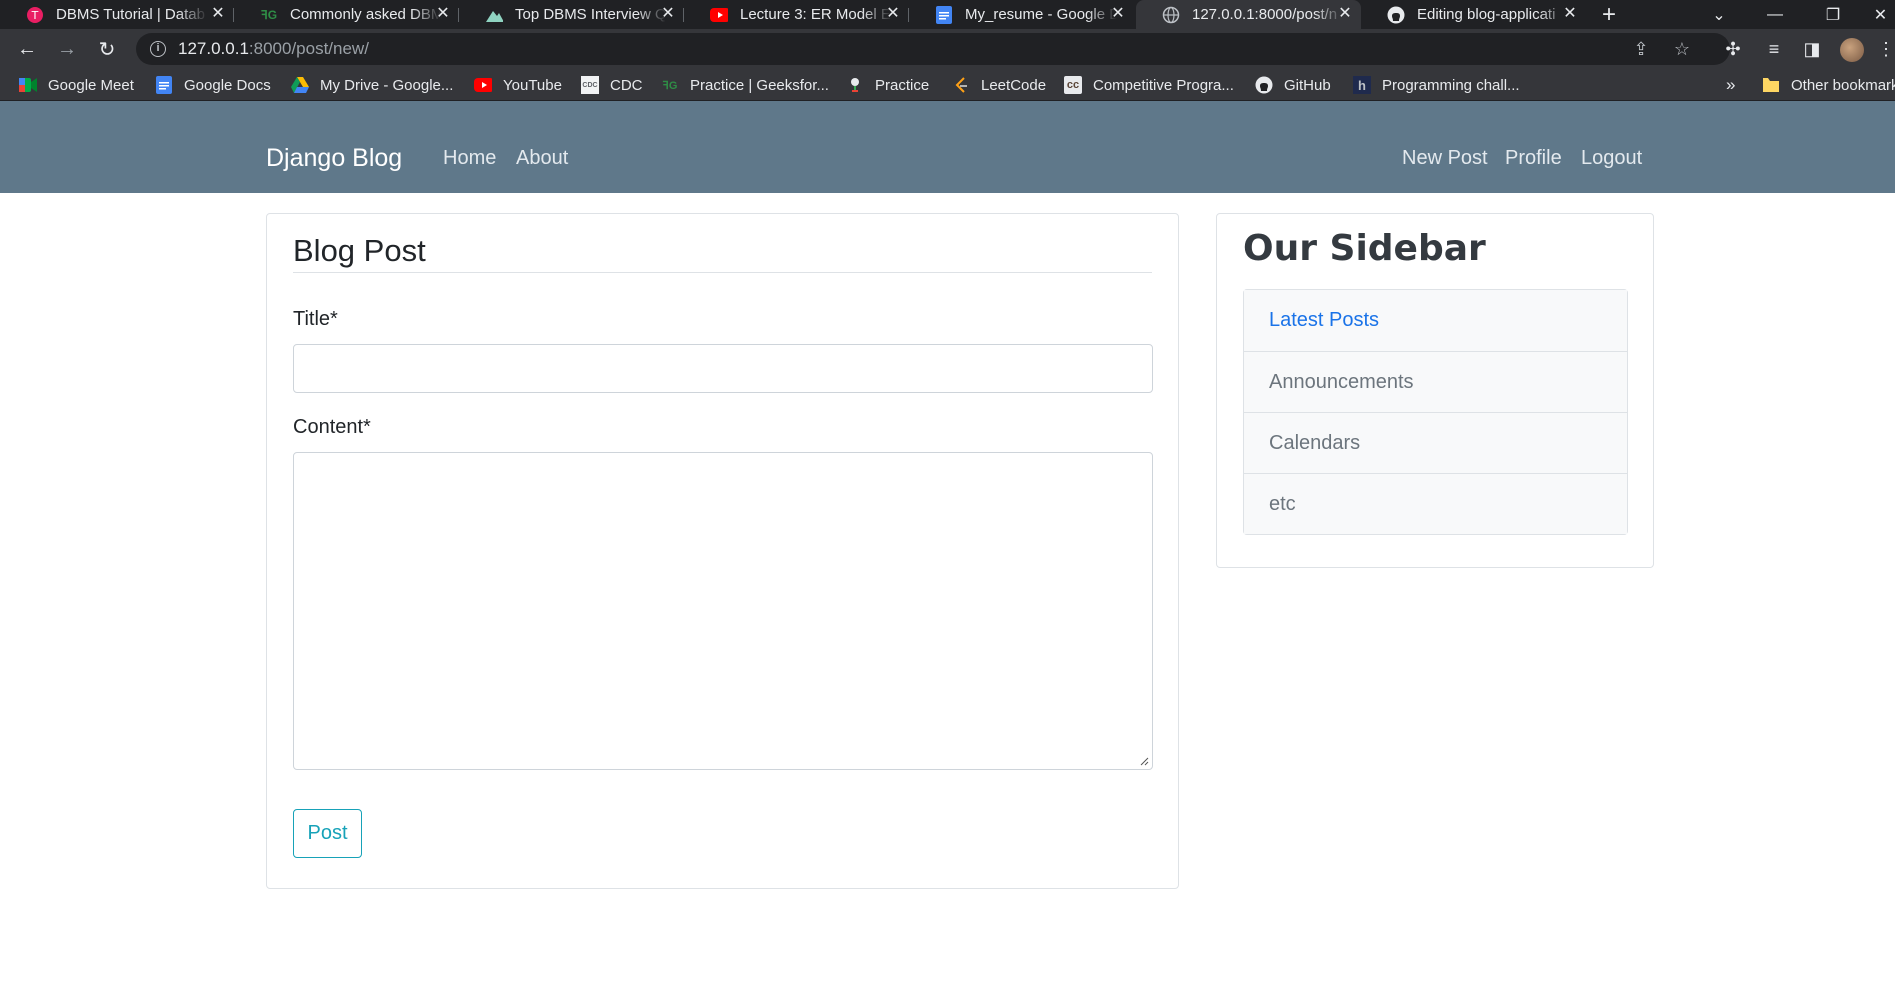 Image resolution: width=1895 pixels, height=988 pixels. I want to click on bookmark-google-meet: Google Meet, so click(76, 85).